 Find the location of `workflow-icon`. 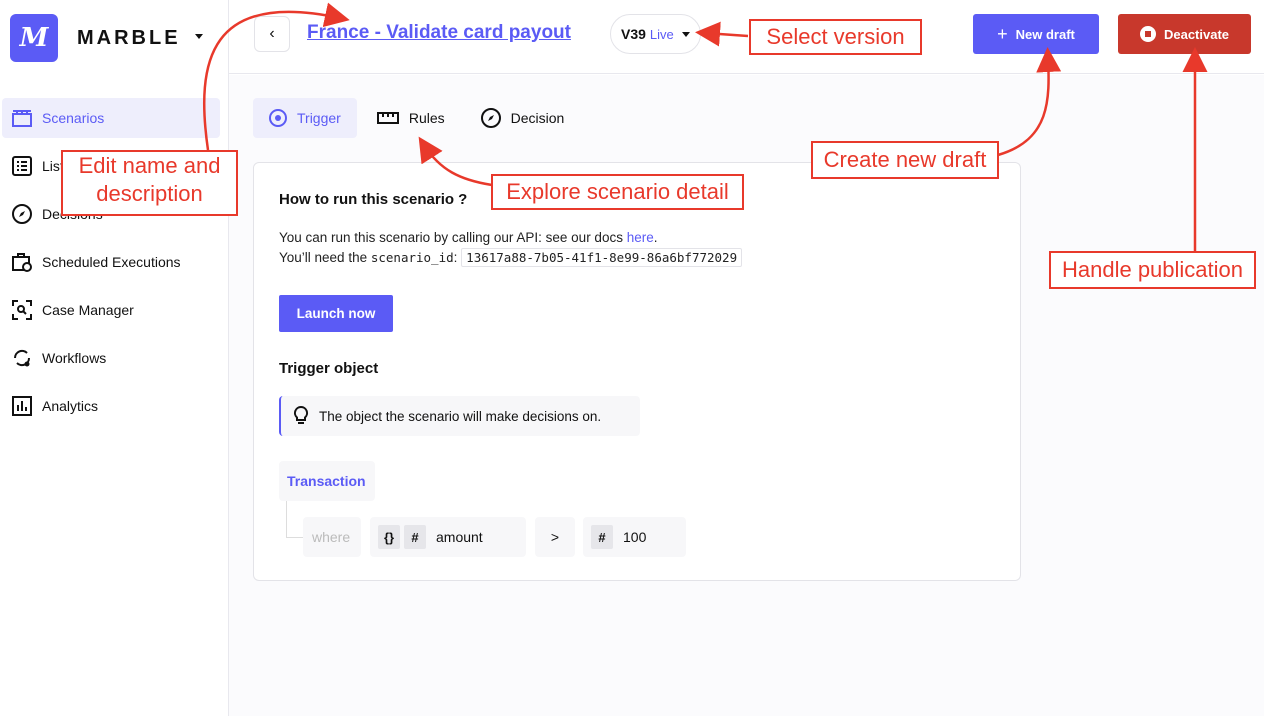

workflow-icon is located at coordinates (22, 358).